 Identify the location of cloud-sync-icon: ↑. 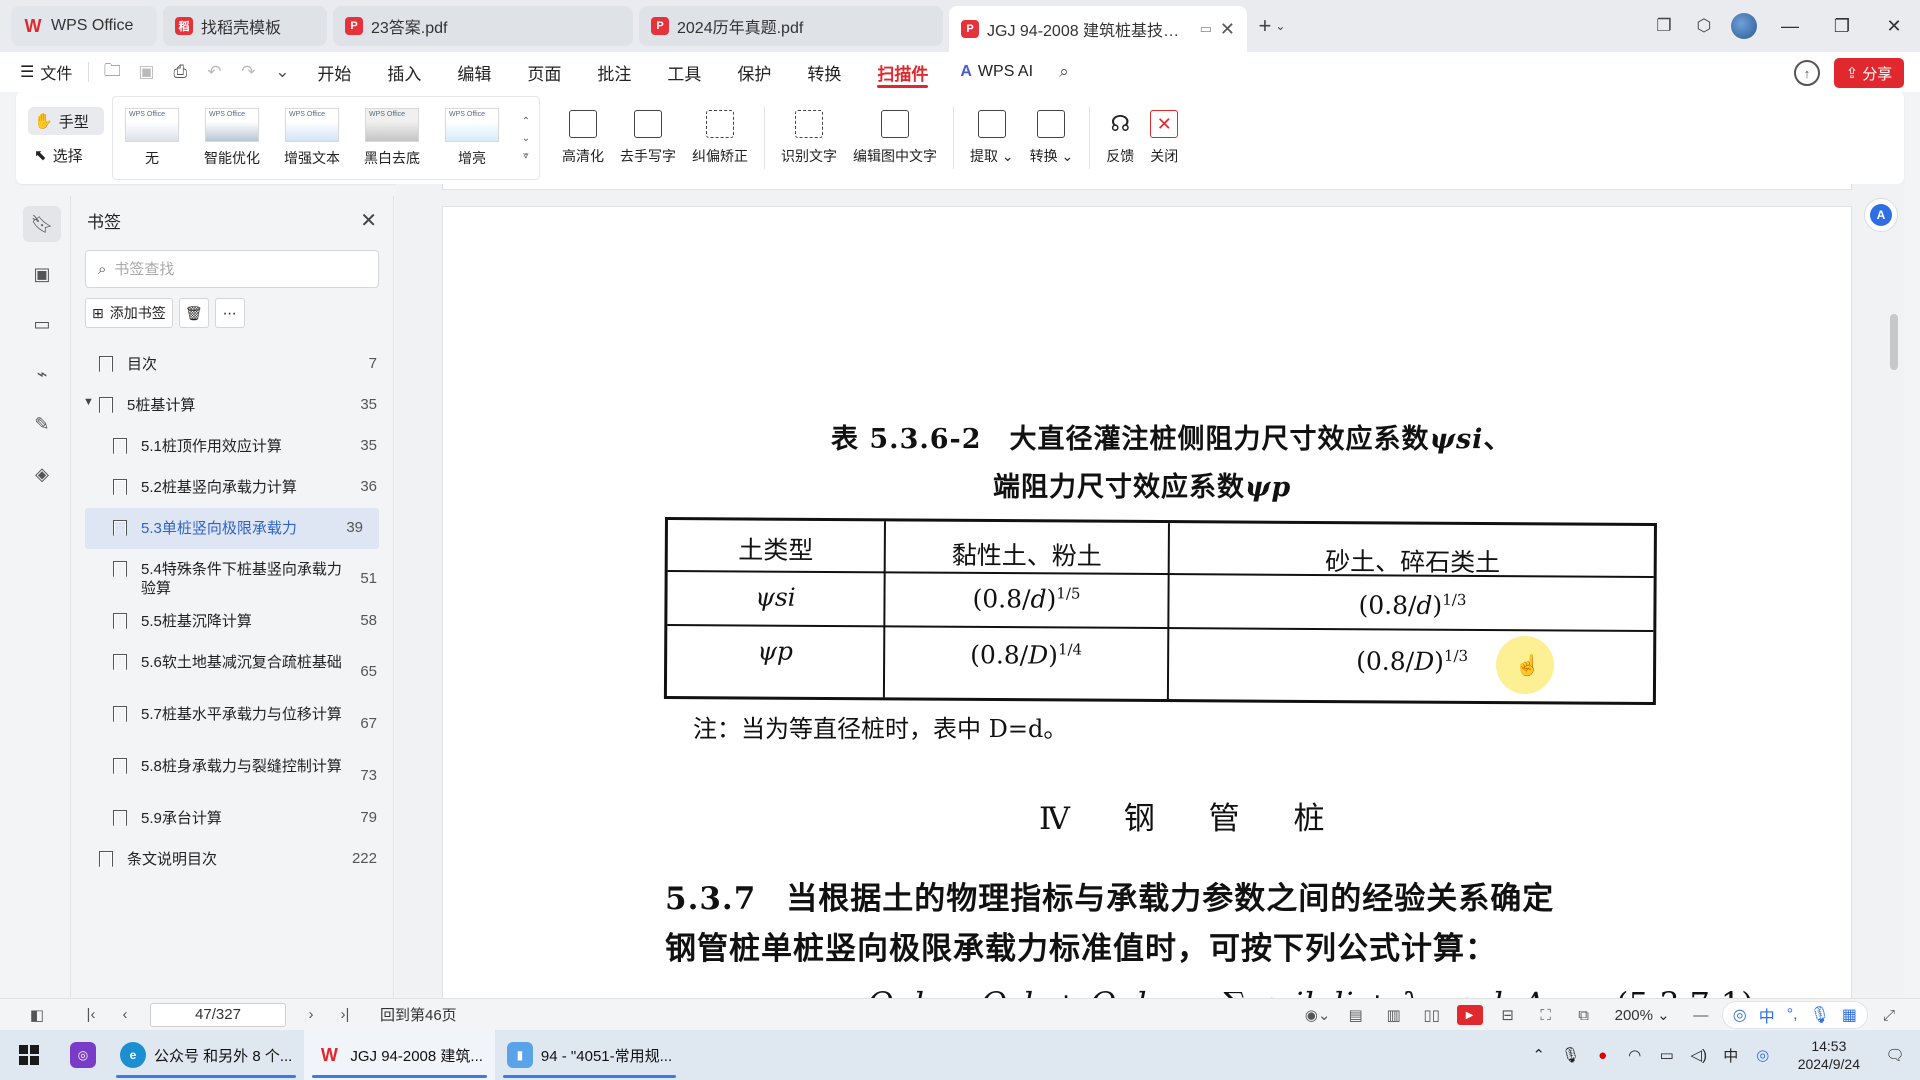
(1807, 73).